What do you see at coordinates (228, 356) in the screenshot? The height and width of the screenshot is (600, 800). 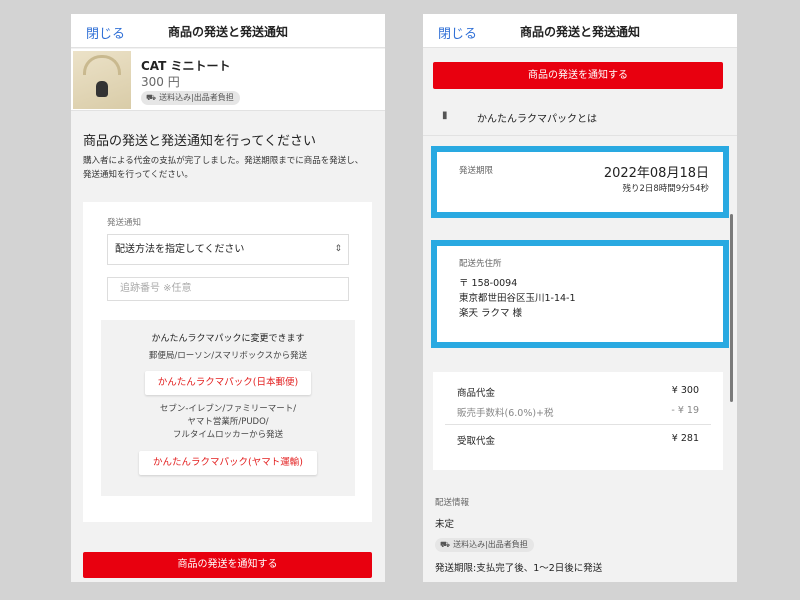 I see `post-office-note: 郵便局/ローソン/スマリボックスから発送` at bounding box center [228, 356].